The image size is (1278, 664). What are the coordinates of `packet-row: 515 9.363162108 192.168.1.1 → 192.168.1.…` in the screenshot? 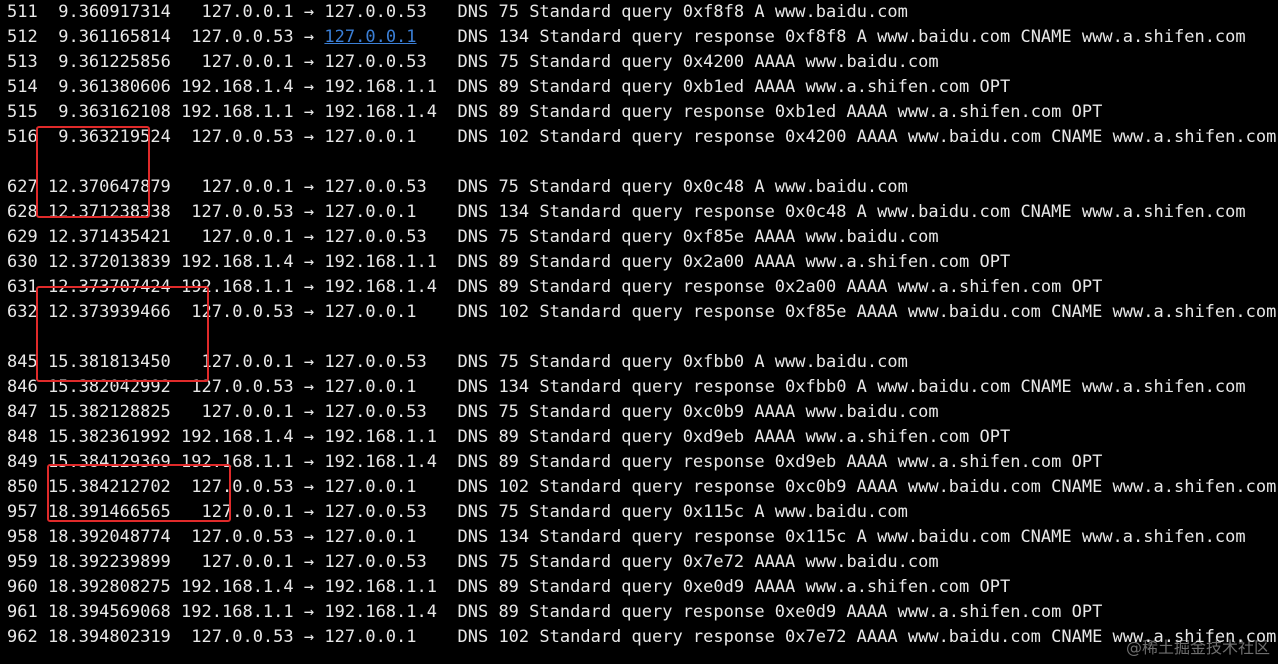 It's located at (554, 112).